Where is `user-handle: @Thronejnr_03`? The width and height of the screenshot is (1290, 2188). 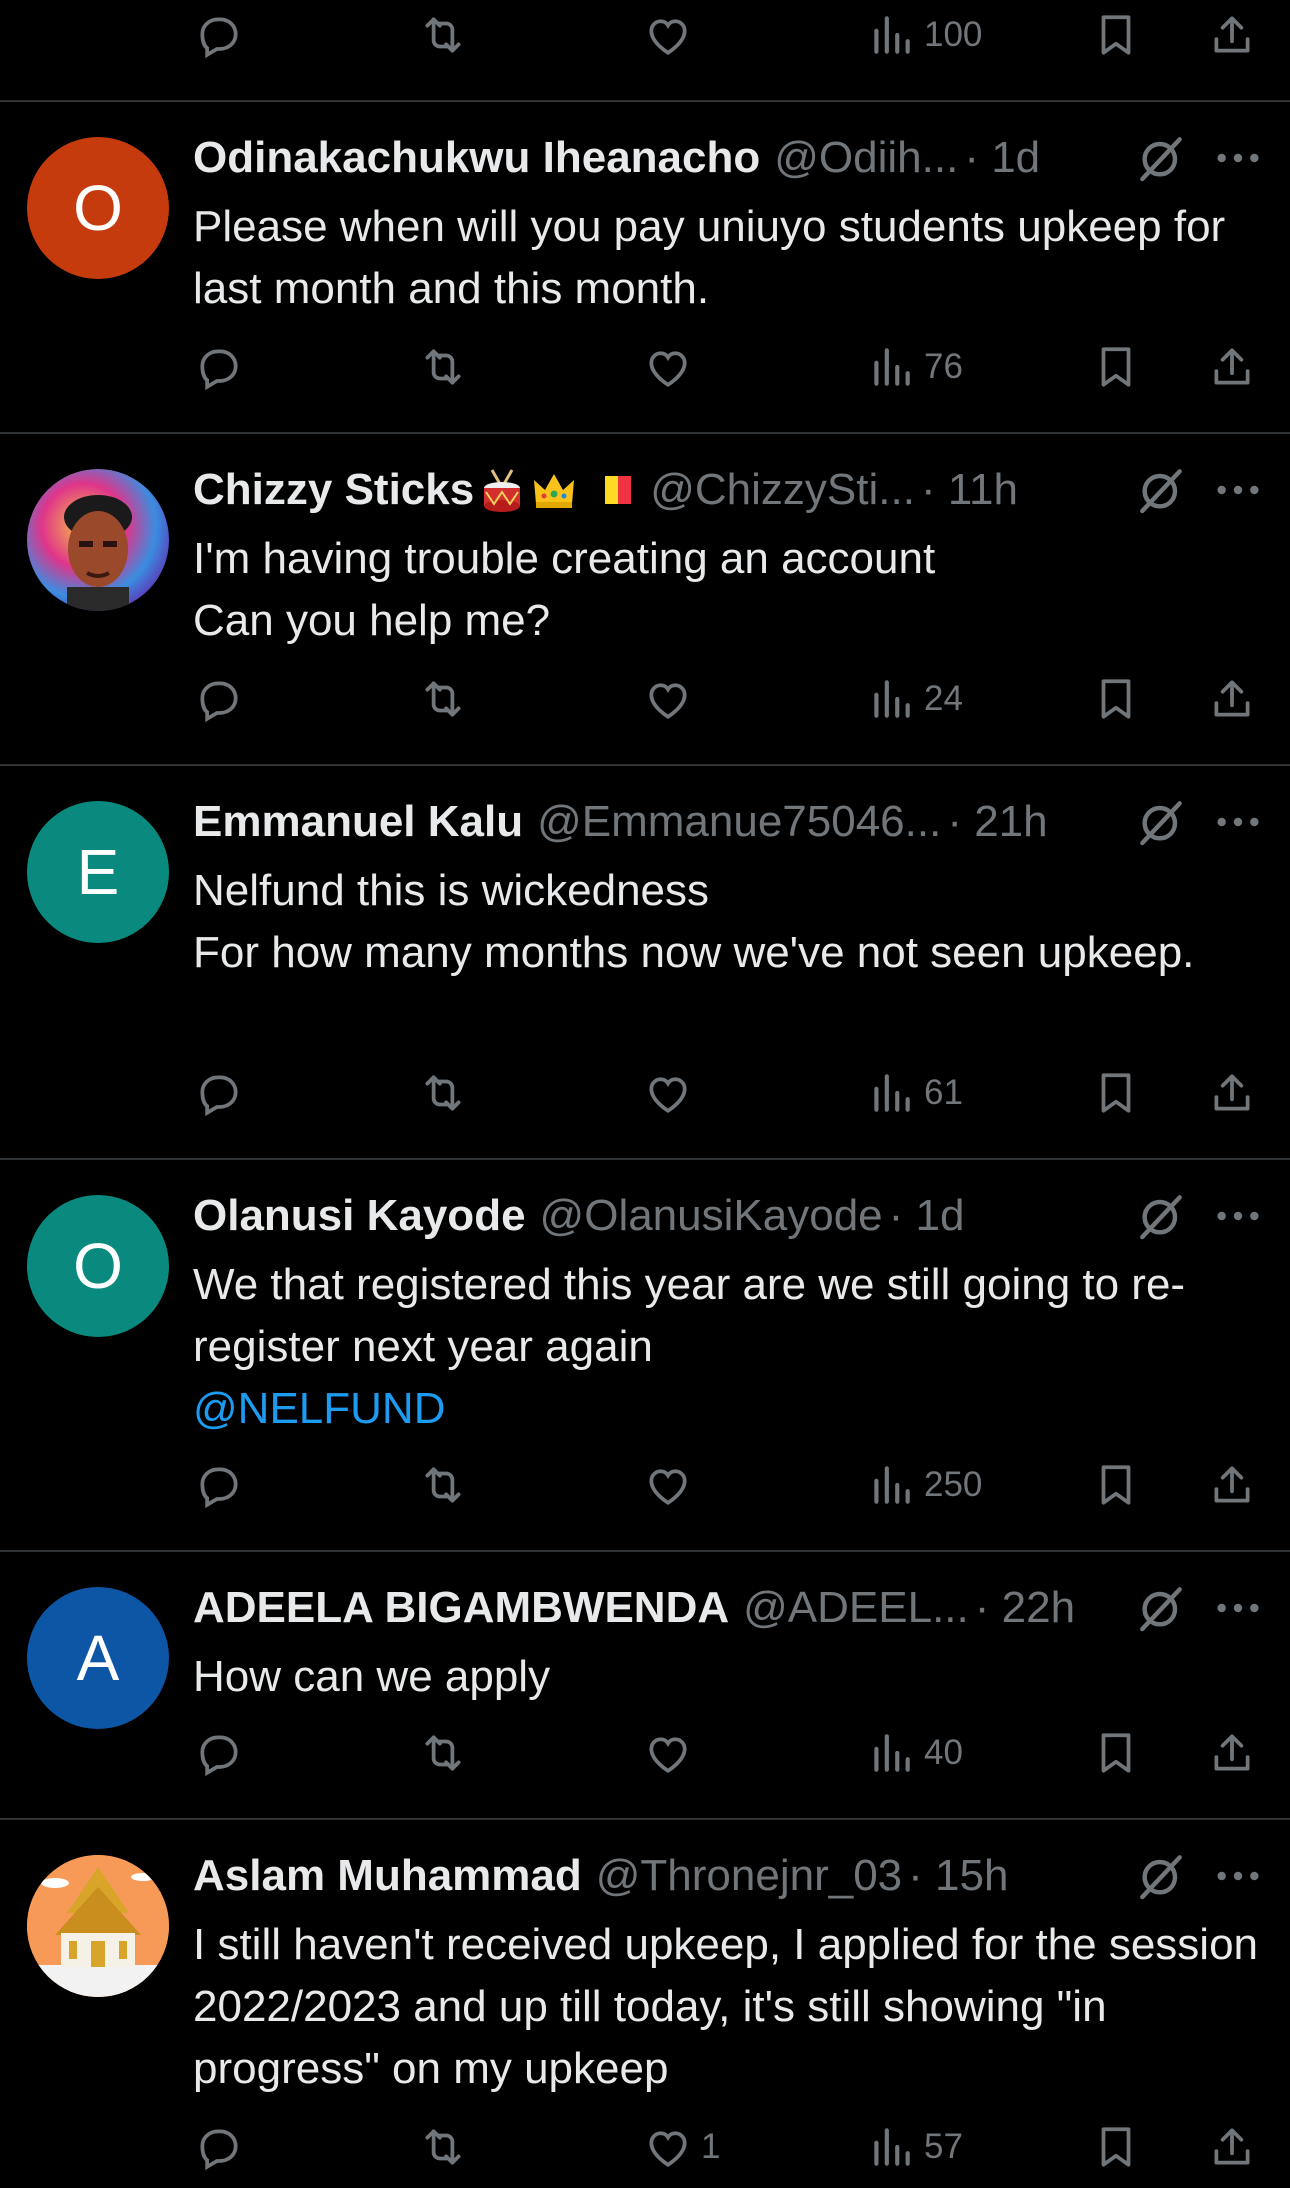
user-handle: @Thronejnr_03 is located at coordinates (749, 1876).